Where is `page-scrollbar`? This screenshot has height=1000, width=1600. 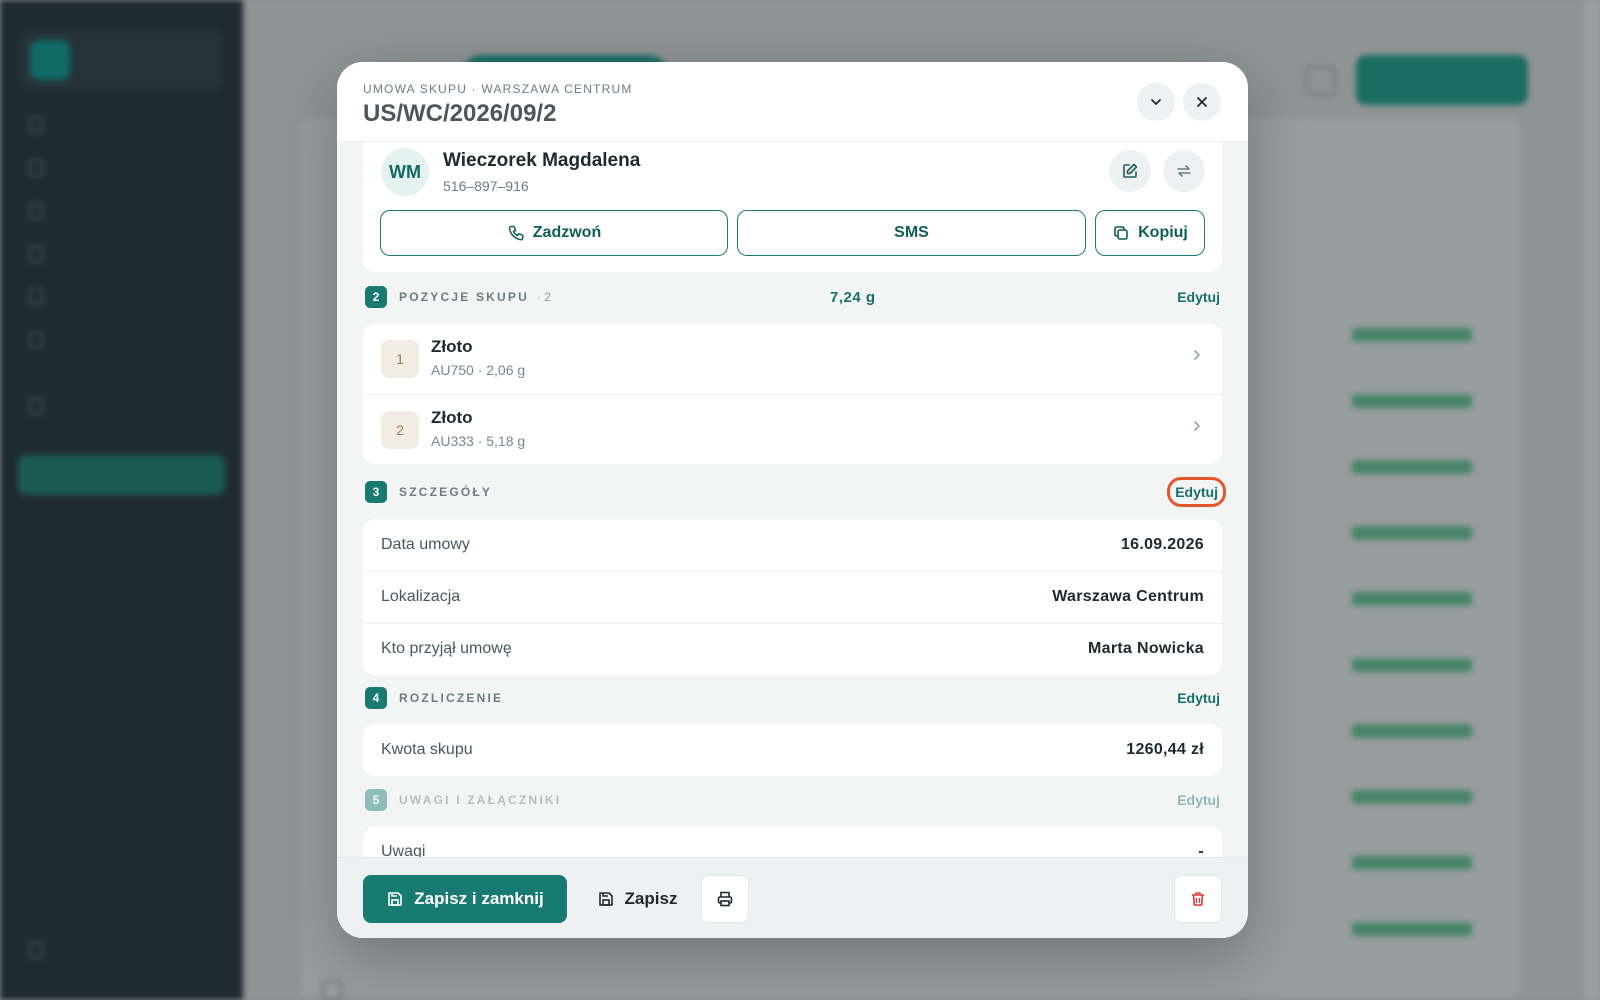 page-scrollbar is located at coordinates (1591, 500).